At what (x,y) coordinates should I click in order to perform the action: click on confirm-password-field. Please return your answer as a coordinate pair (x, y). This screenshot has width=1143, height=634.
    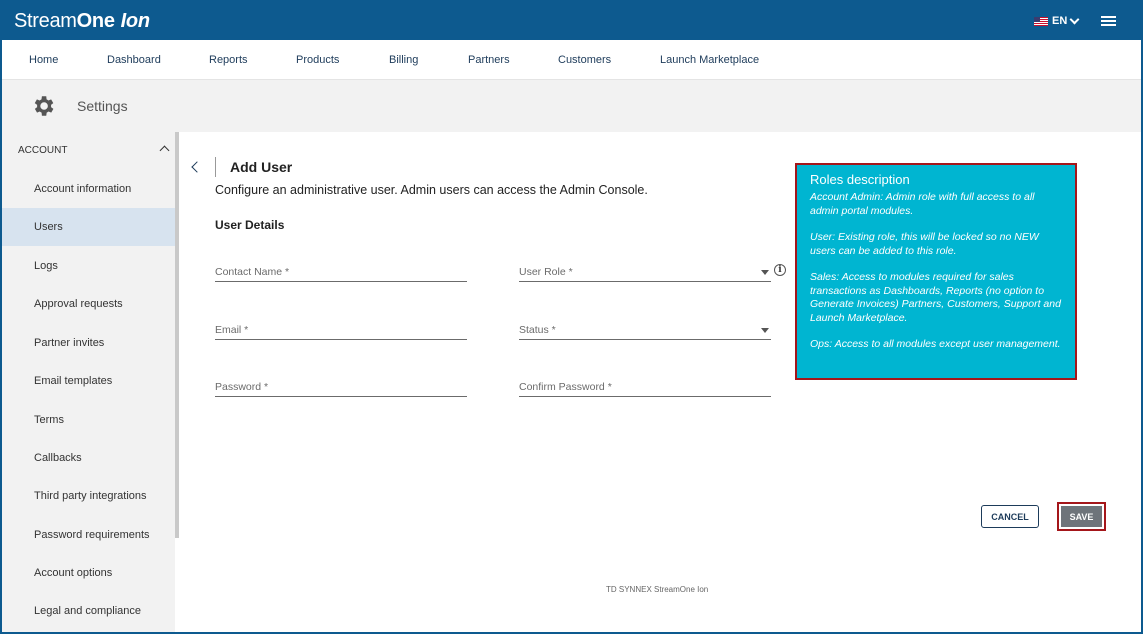
    Looking at the image, I should click on (645, 387).